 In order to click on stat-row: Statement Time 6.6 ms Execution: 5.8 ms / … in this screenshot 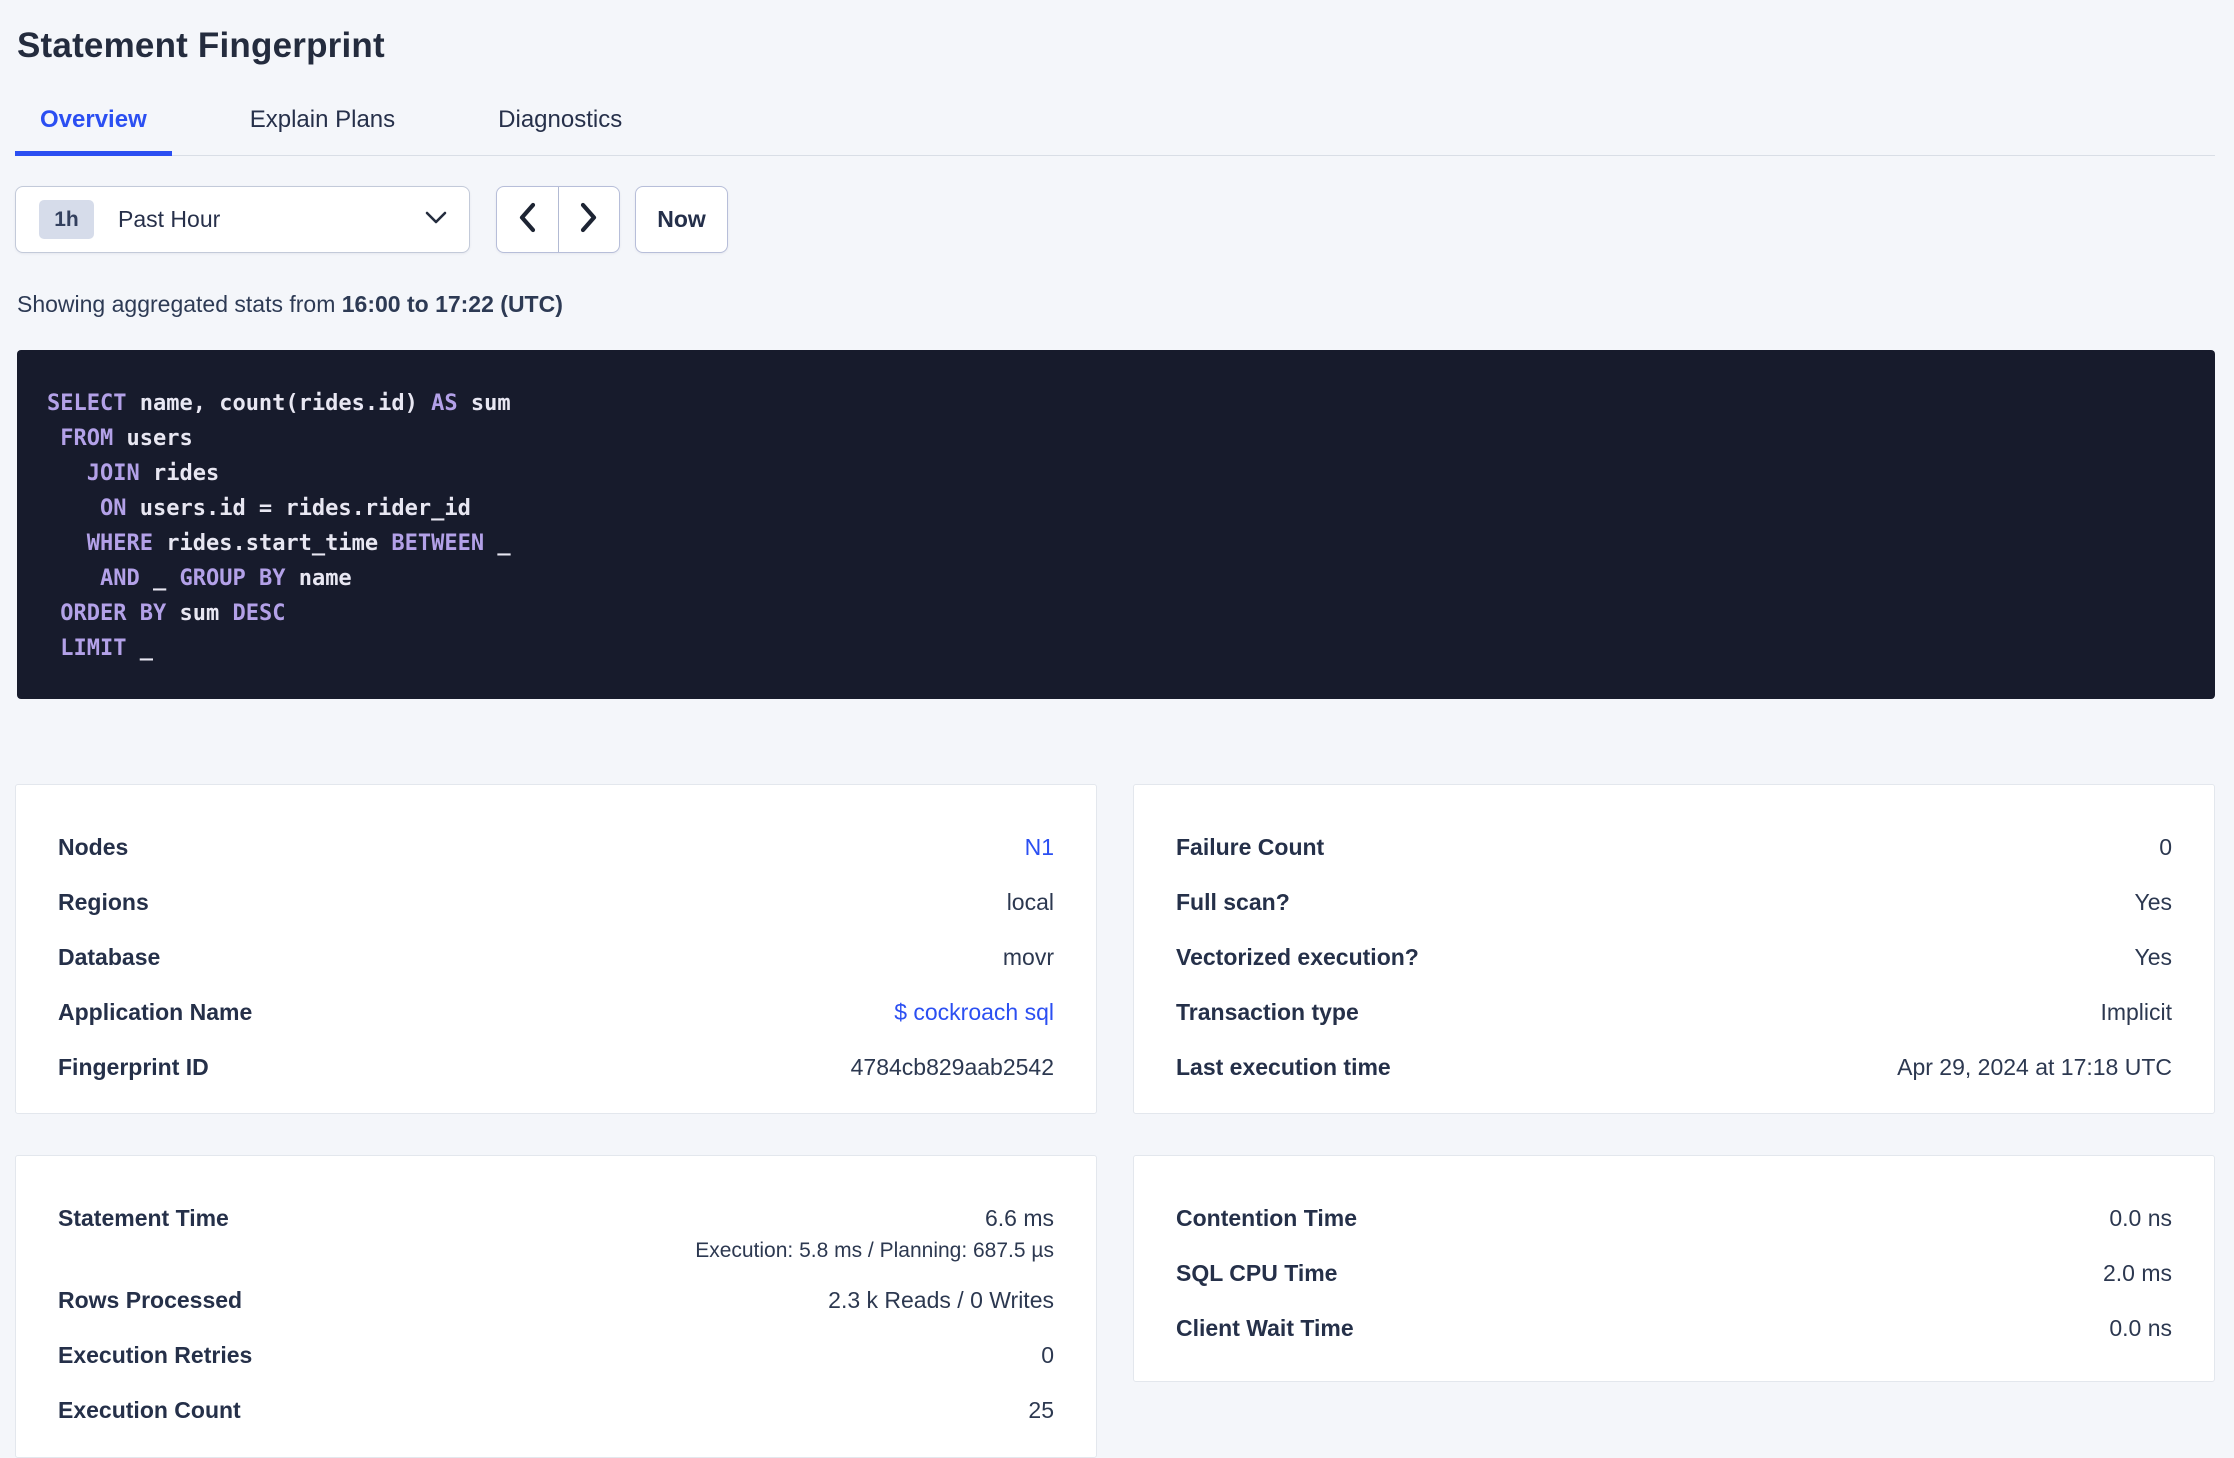, I will do `click(556, 1246)`.